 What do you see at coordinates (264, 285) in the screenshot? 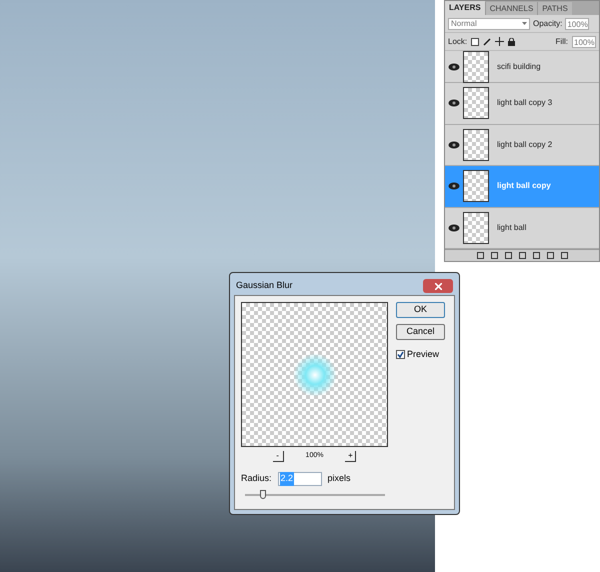
I see `dialog-title: Gaussian Blur` at bounding box center [264, 285].